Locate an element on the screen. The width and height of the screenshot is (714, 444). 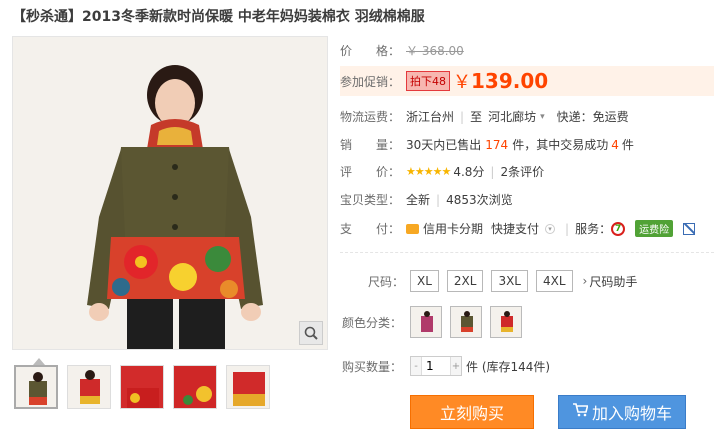
installment-link: 信用卡分期 is located at coordinates (453, 228).